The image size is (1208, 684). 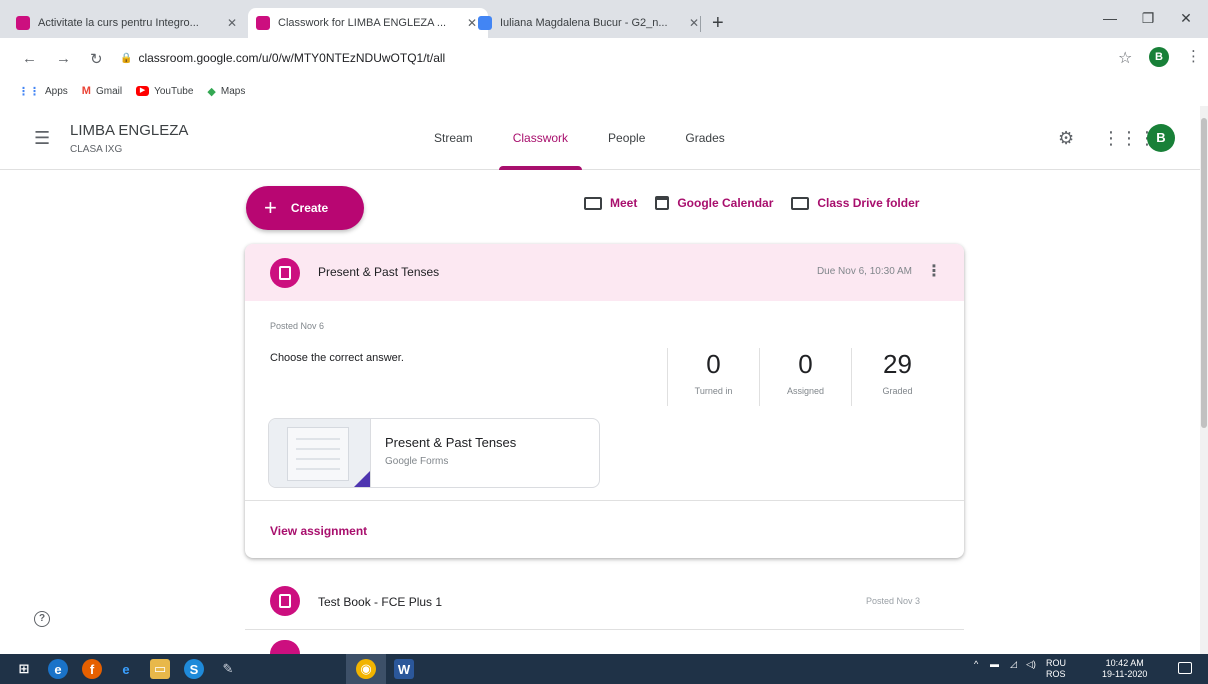 What do you see at coordinates (56, 91) in the screenshot?
I see `bookmark-label: Apps` at bounding box center [56, 91].